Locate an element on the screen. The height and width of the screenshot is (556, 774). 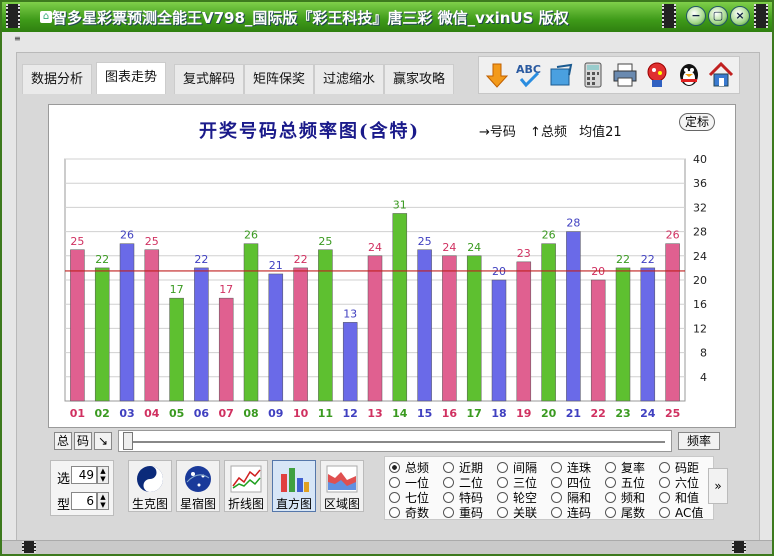
radio-option: AC值 is located at coordinates (681, 512).